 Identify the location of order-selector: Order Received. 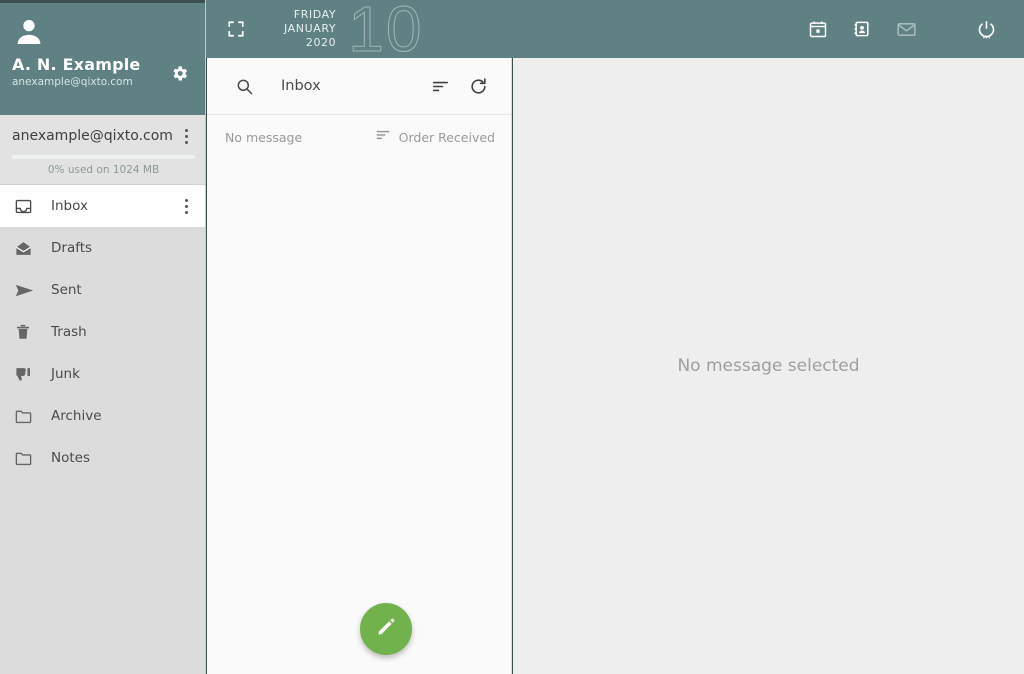
(435, 137).